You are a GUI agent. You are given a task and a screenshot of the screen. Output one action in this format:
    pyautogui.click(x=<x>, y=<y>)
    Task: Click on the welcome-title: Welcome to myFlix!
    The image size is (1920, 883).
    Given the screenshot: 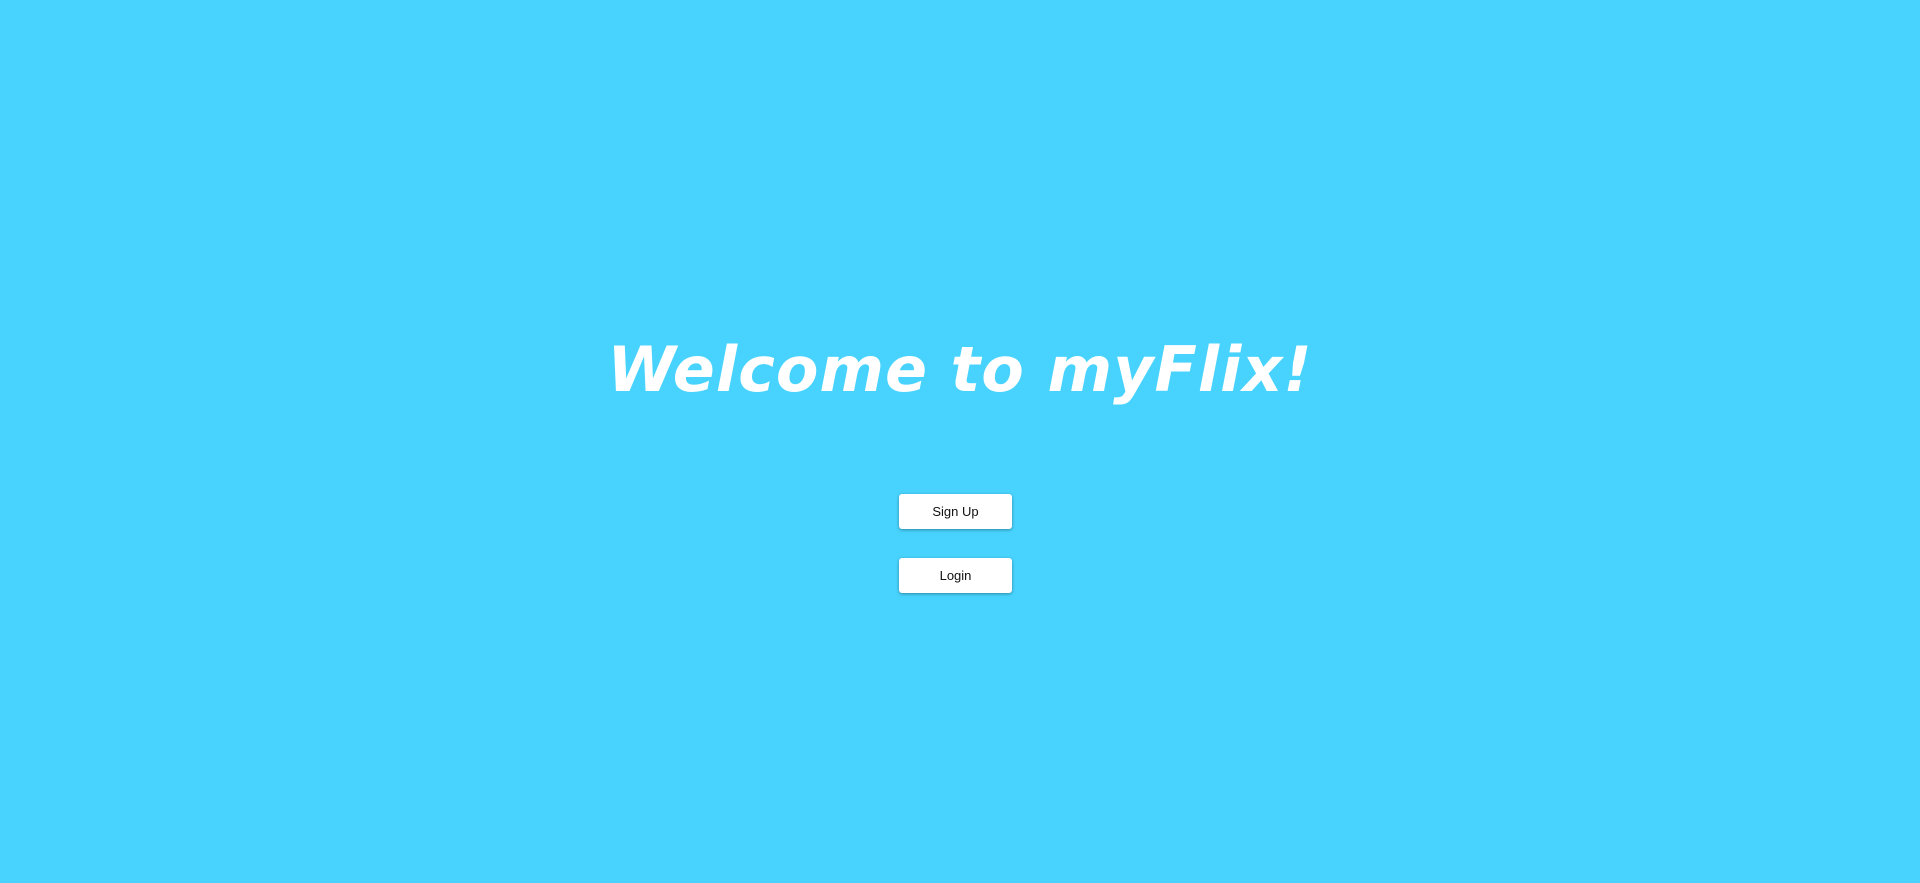 What is the action you would take?
    pyautogui.click(x=960, y=369)
    